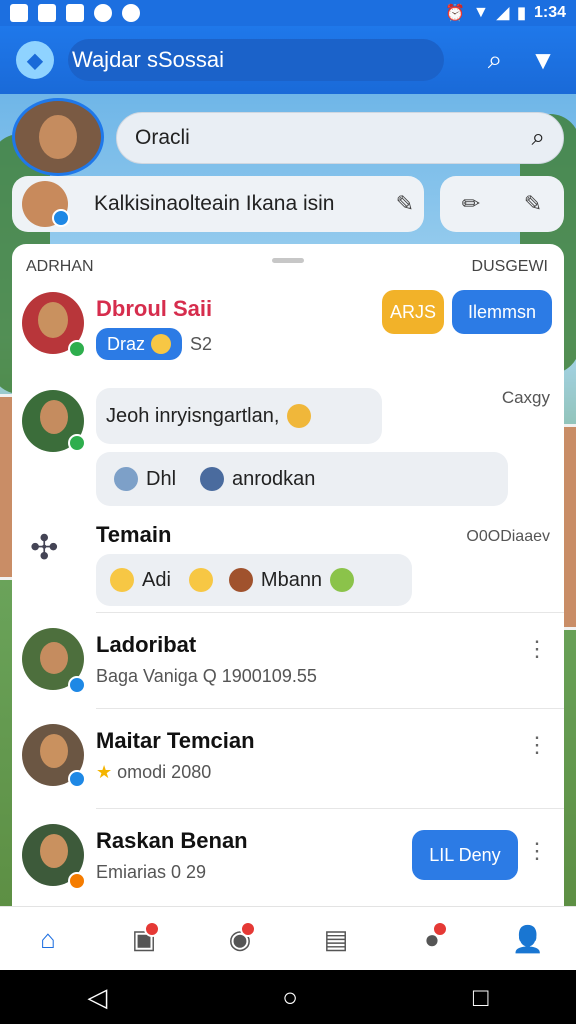  I want to click on filter-icon: ▼, so click(543, 60).